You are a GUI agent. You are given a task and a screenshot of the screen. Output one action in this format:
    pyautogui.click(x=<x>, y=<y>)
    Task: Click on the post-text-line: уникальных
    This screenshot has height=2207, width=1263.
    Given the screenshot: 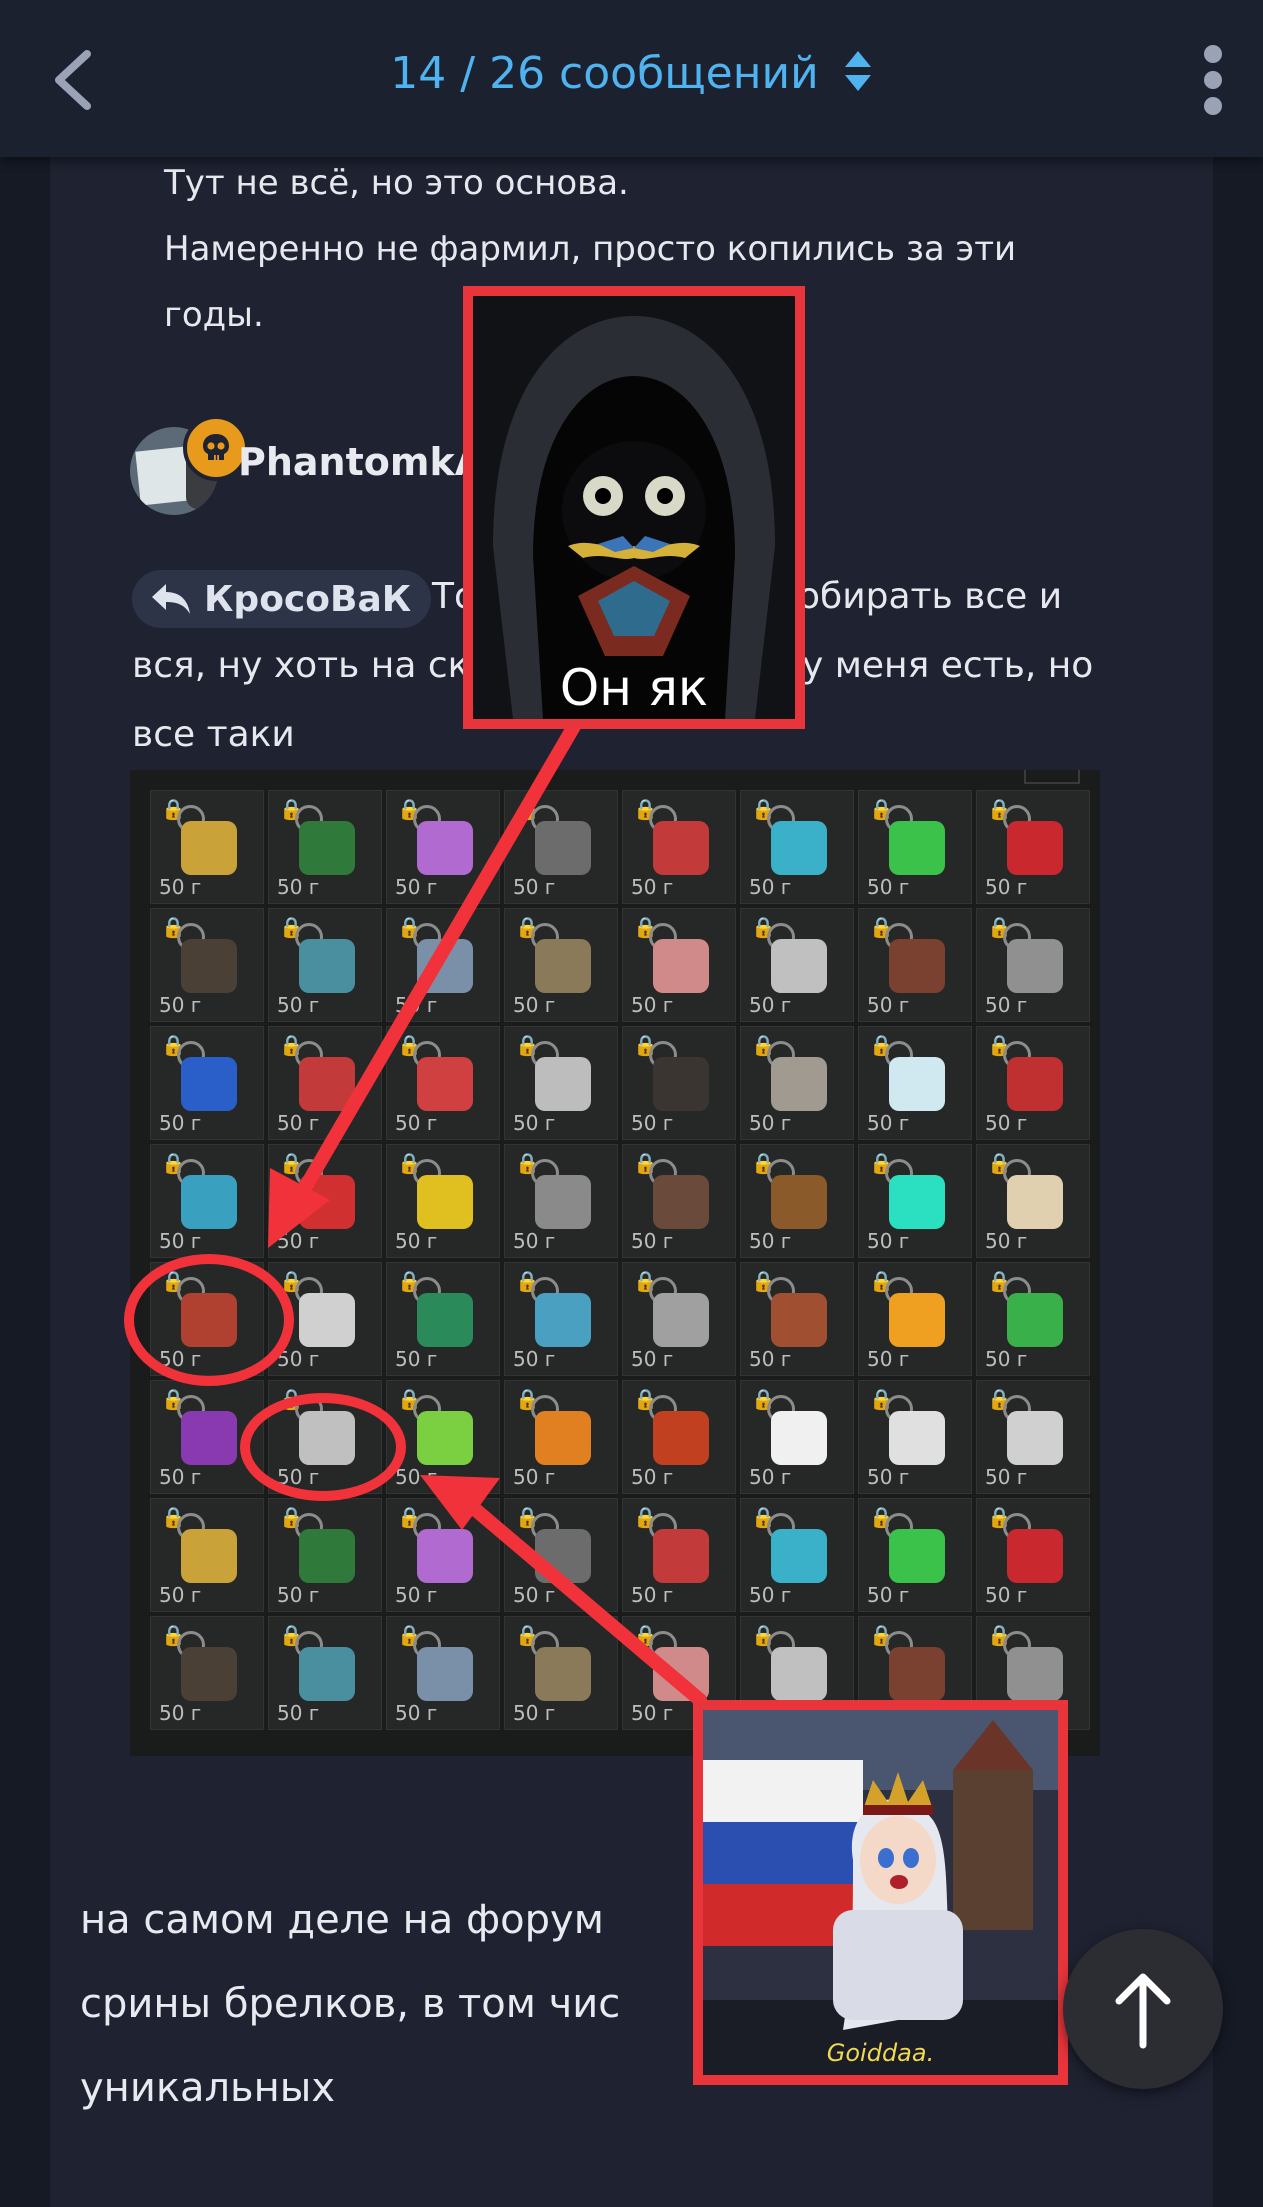 What is the action you would take?
    pyautogui.click(x=208, y=2088)
    